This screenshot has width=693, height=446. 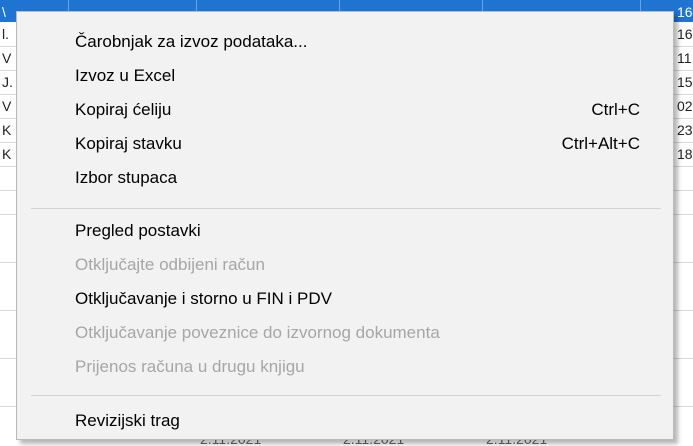 What do you see at coordinates (345, 421) in the screenshot?
I see `menu-item-audit-trail: Revizijski trag` at bounding box center [345, 421].